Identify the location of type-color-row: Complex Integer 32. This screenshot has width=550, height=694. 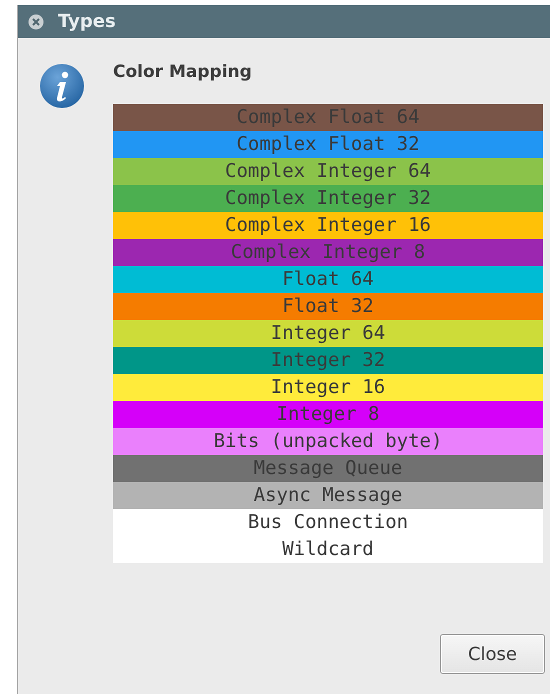
(328, 198).